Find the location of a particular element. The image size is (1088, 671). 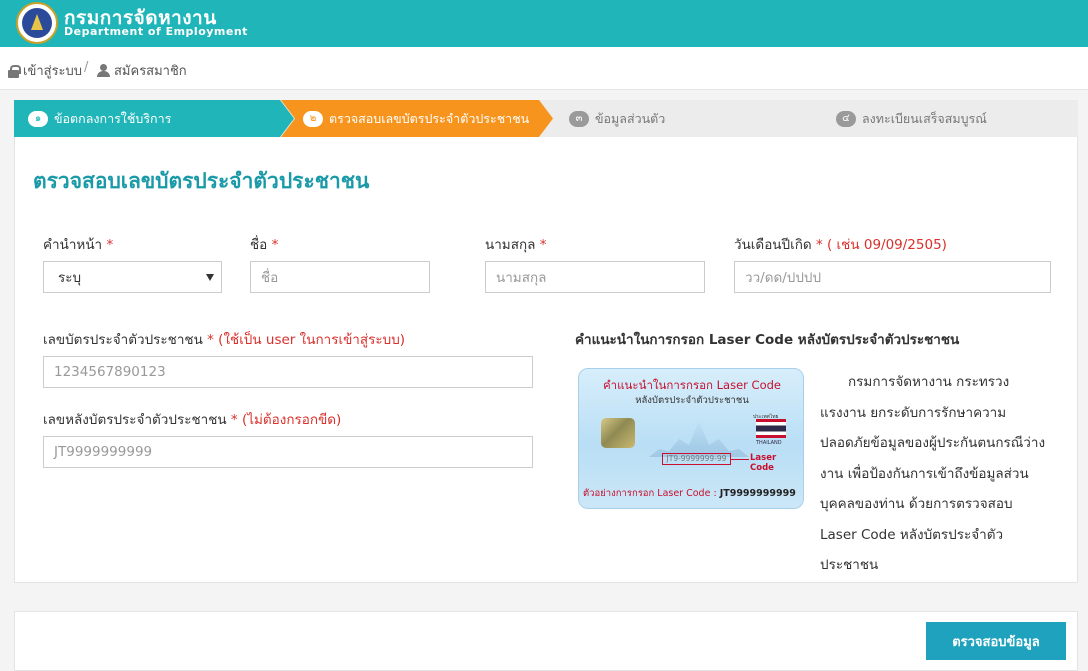

laser-pointer-line is located at coordinates (740, 459).